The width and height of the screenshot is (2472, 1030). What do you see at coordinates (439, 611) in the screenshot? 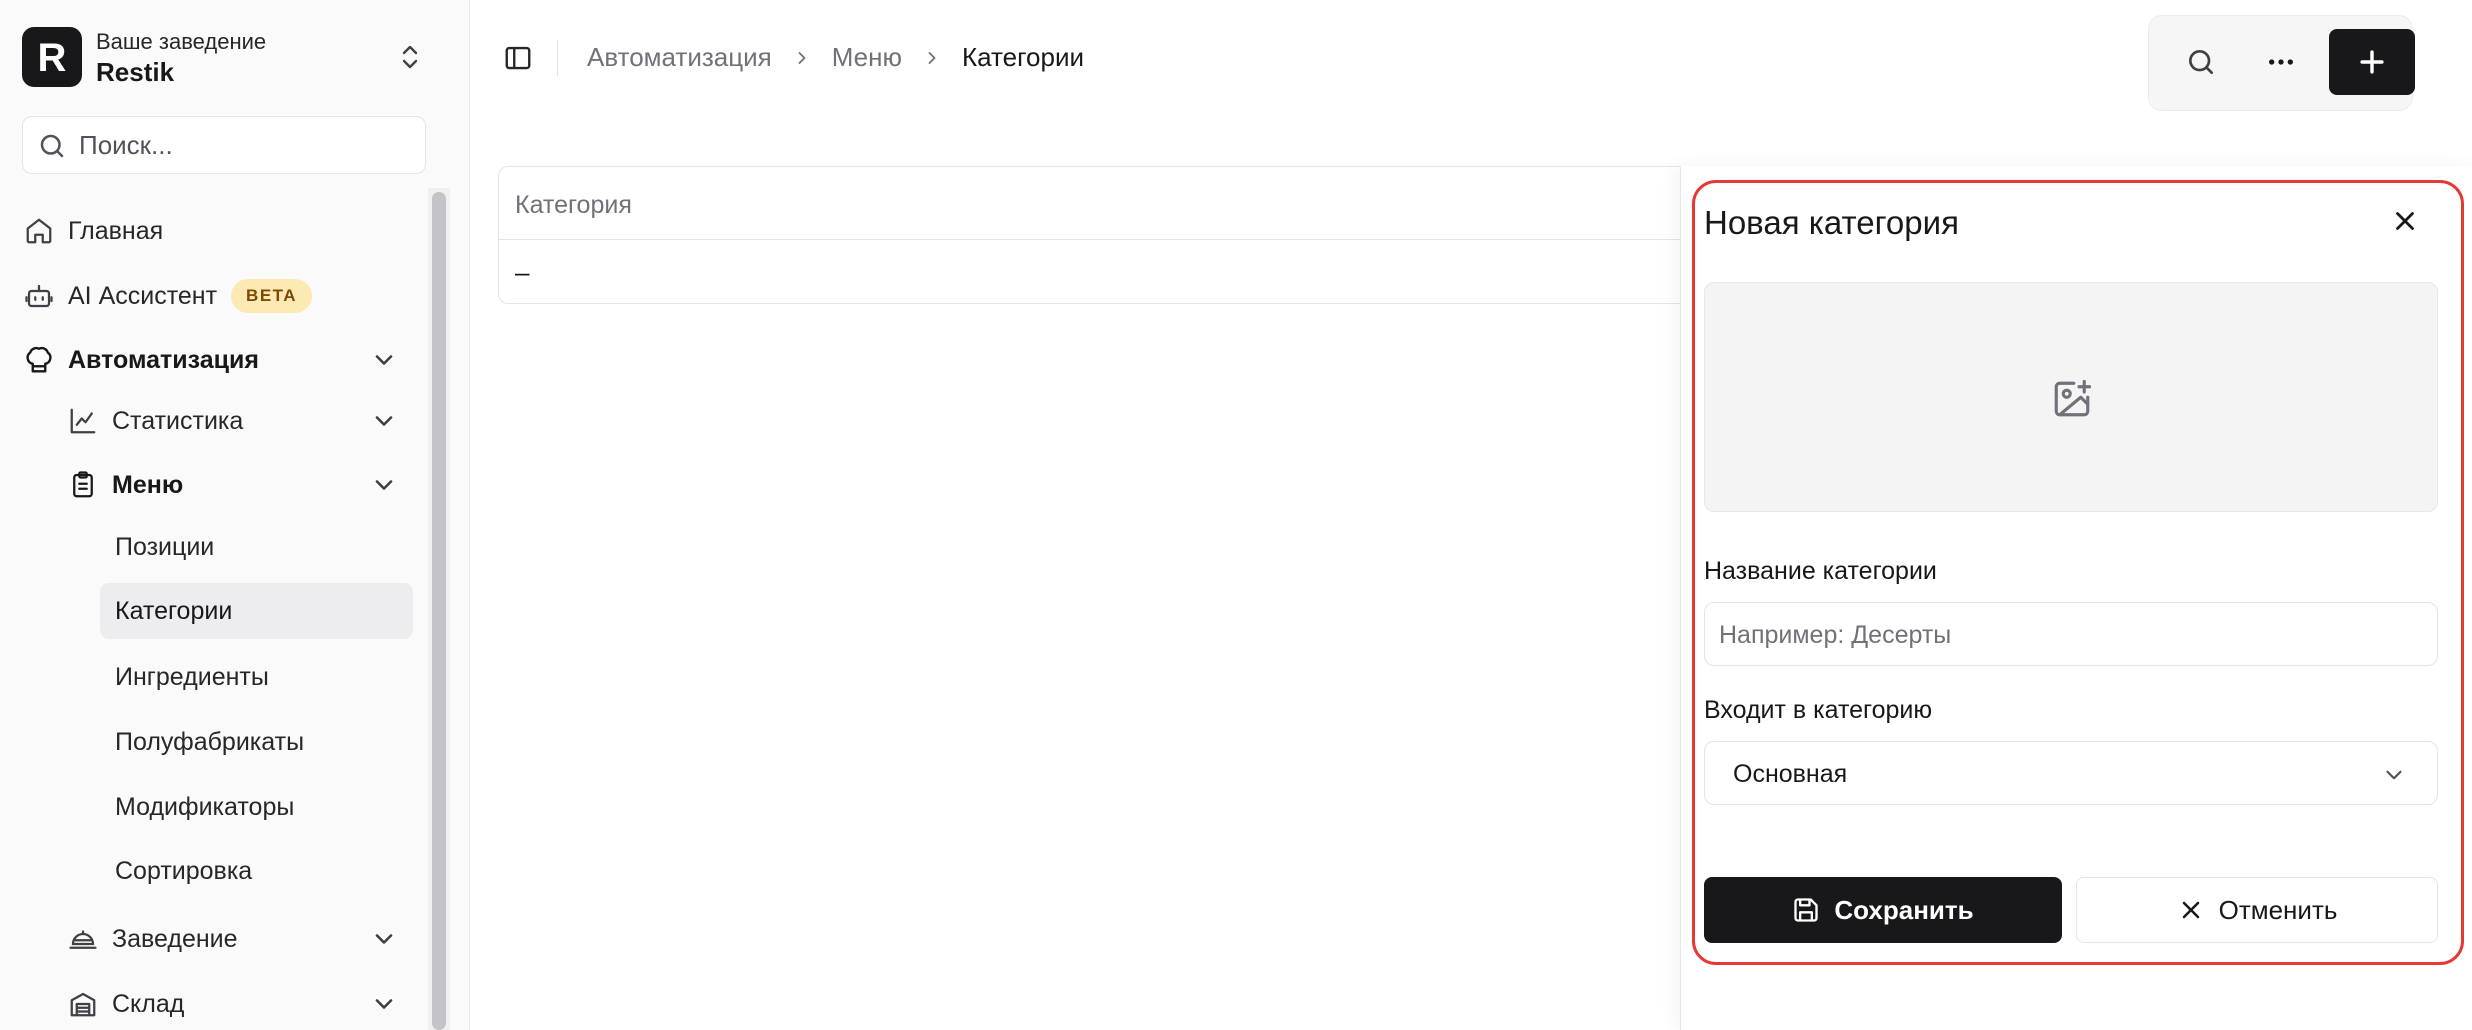
I see `scrollbar-thumb` at bounding box center [439, 611].